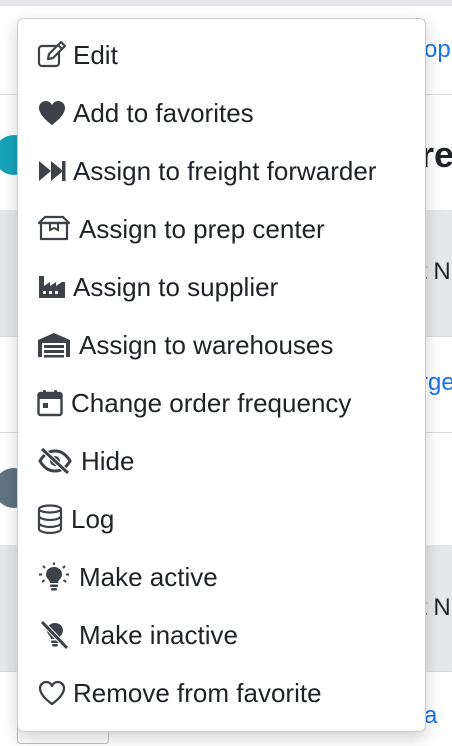 The image size is (452, 746). I want to click on lightbulb-on-icon, so click(57, 577).